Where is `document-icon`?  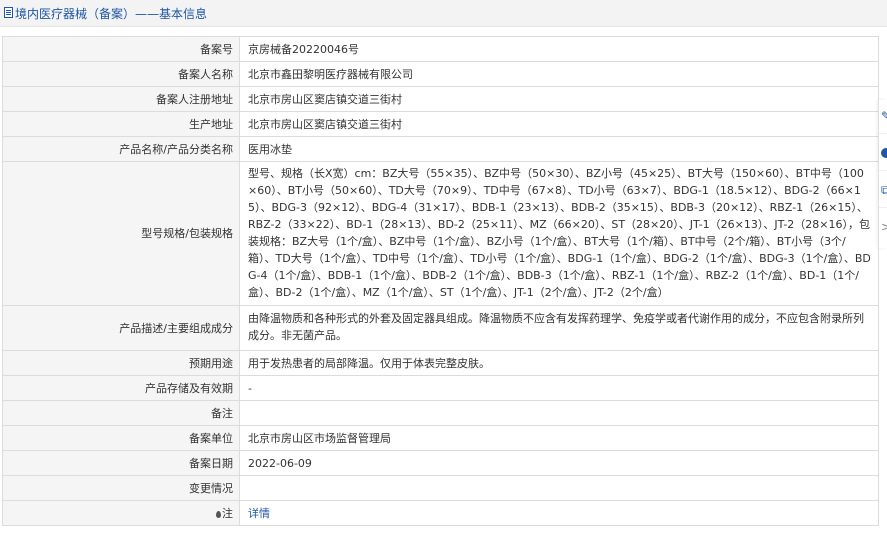
document-icon is located at coordinates (8, 12).